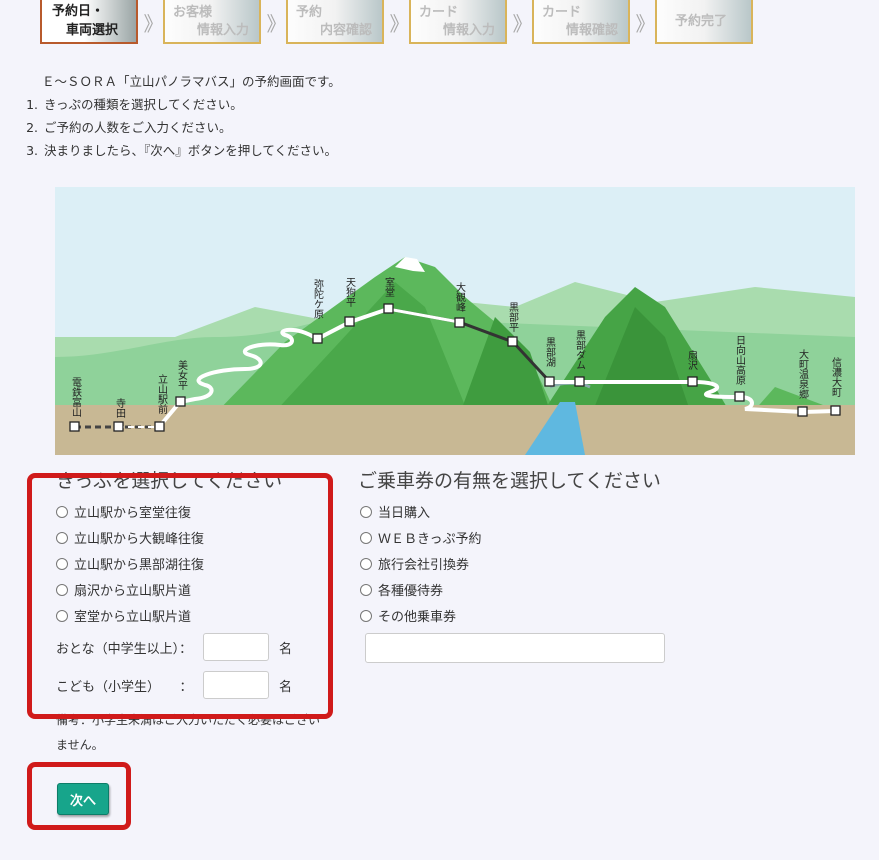 The image size is (879, 860). I want to click on other-ticket-input, so click(515, 648).